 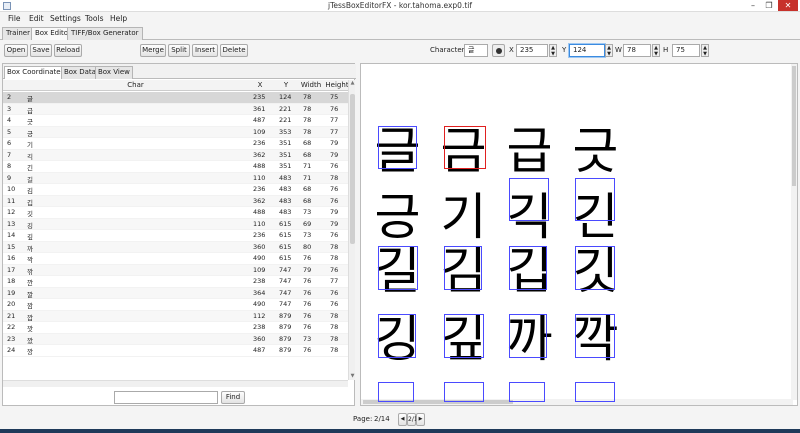 I want to click on y-field: 124, so click(x=587, y=50).